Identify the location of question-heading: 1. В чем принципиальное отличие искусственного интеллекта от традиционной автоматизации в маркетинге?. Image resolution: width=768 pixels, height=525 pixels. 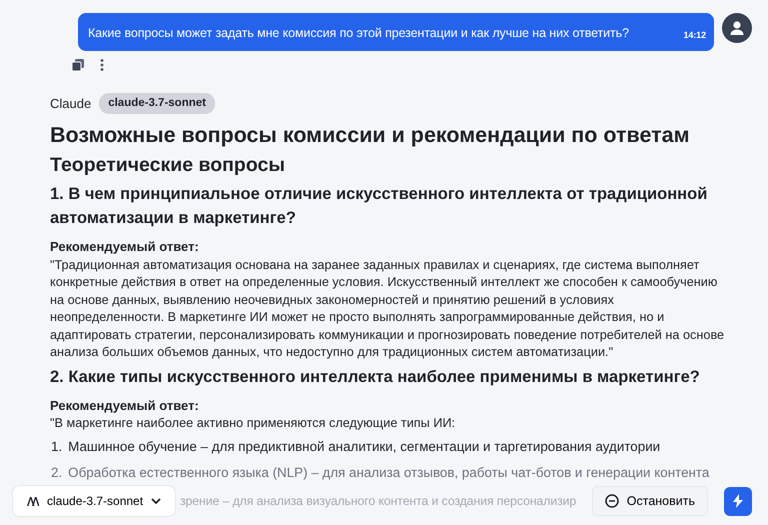
(379, 207).